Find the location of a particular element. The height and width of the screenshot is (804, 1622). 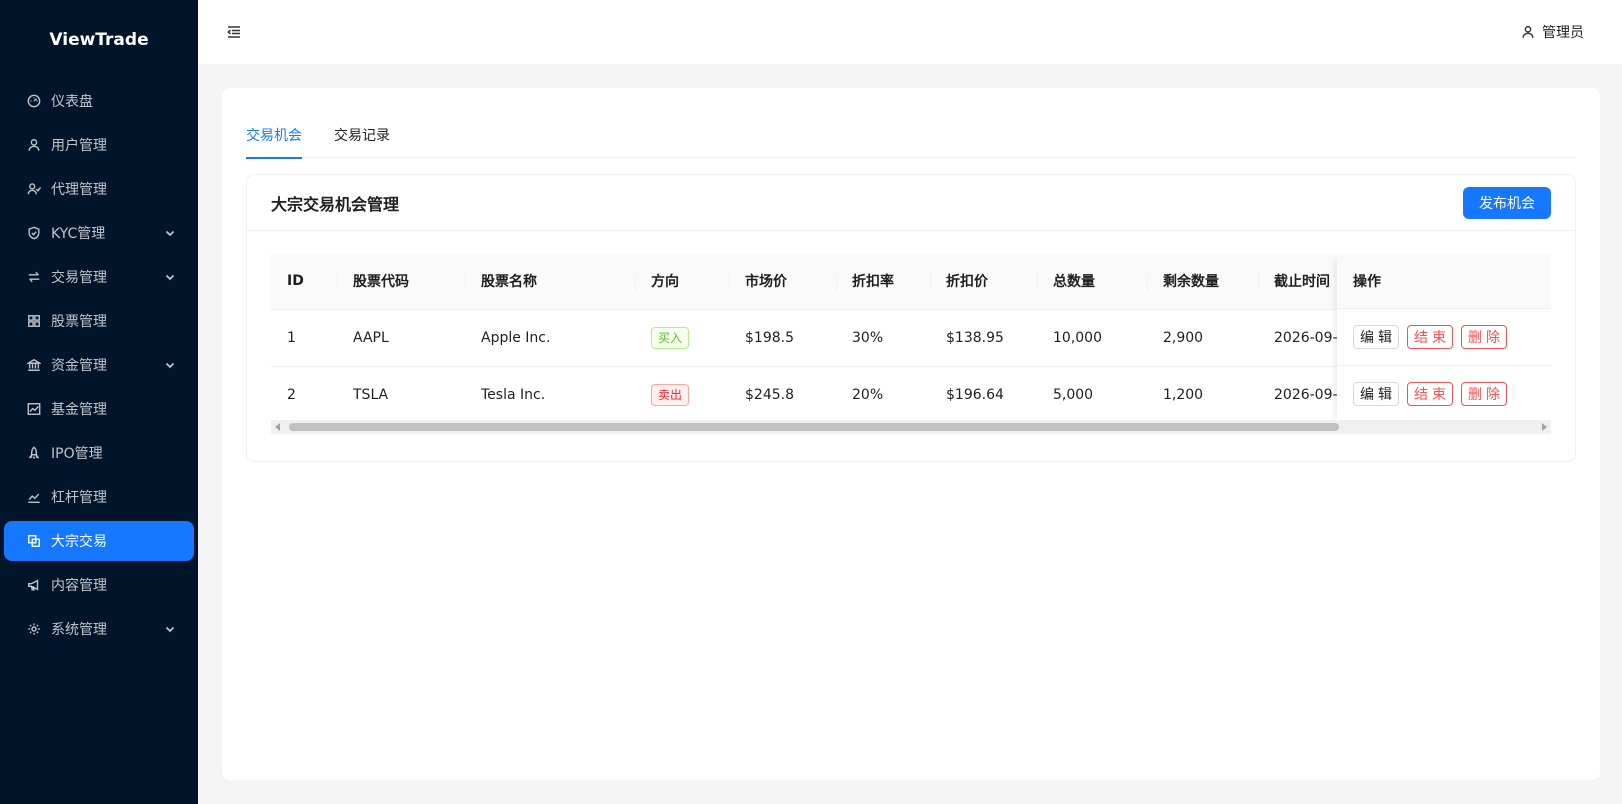

cell-direction: 卖出 is located at coordinates (682, 395).